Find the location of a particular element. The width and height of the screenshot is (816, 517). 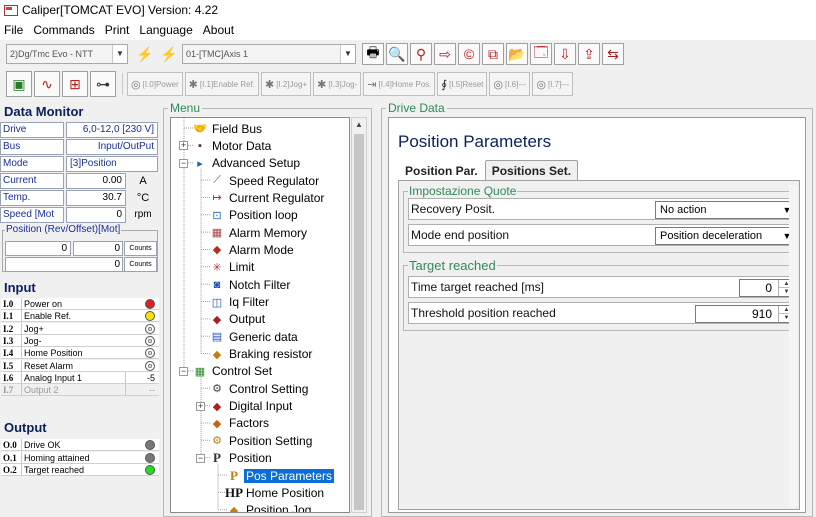

device-combo: 2)Dg/Tmc Evo - NTT ▼ is located at coordinates (67, 54).